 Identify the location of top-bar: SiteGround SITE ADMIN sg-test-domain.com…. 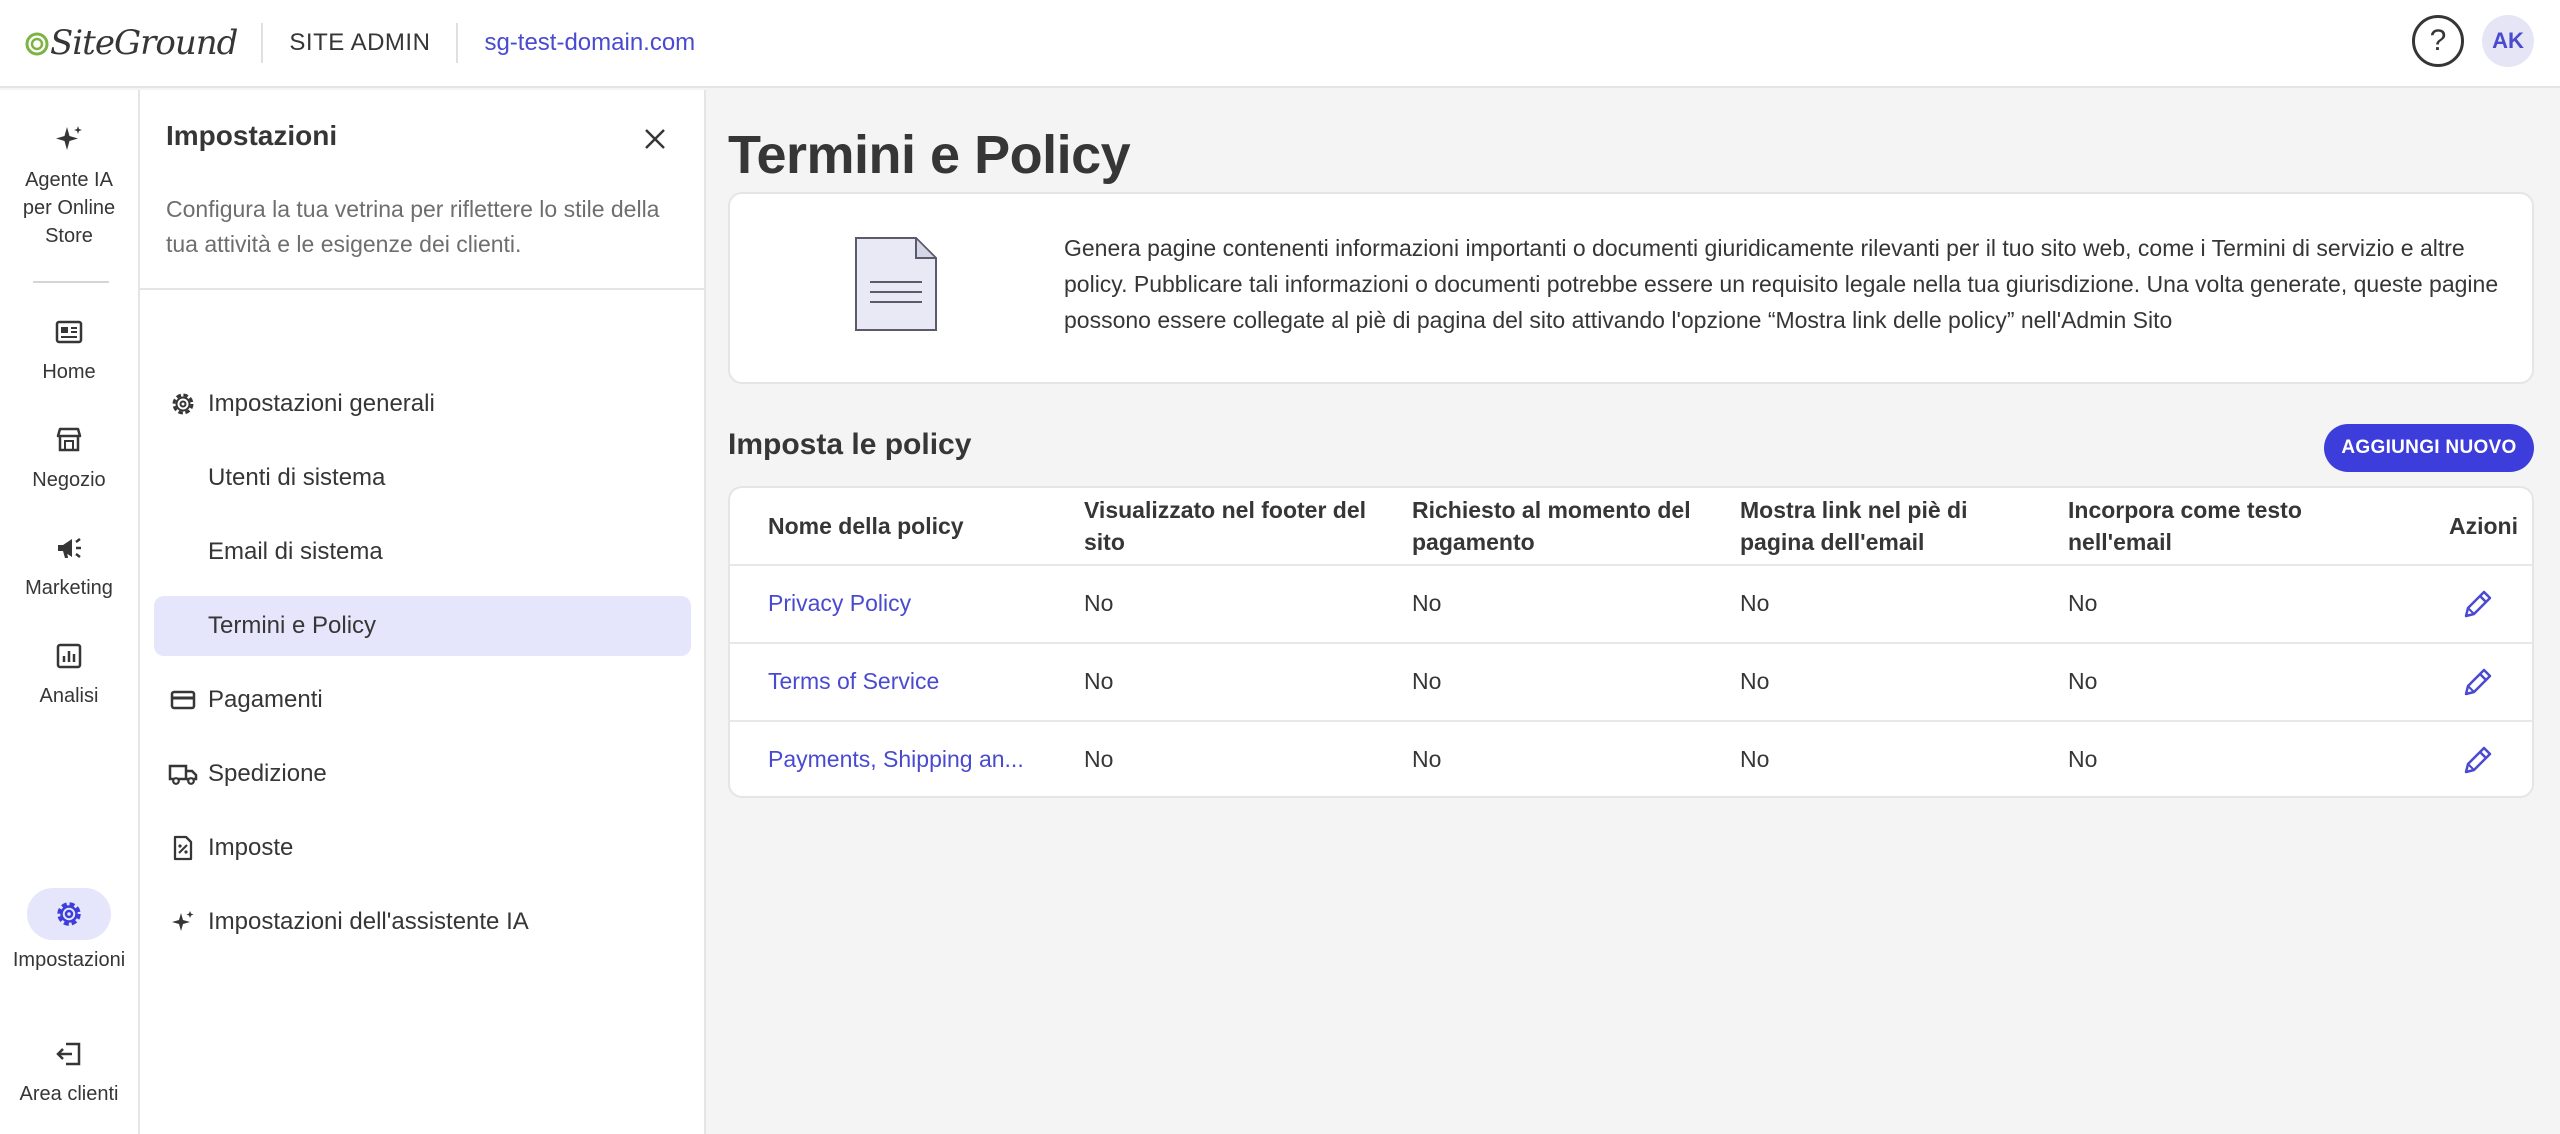
(1280, 44).